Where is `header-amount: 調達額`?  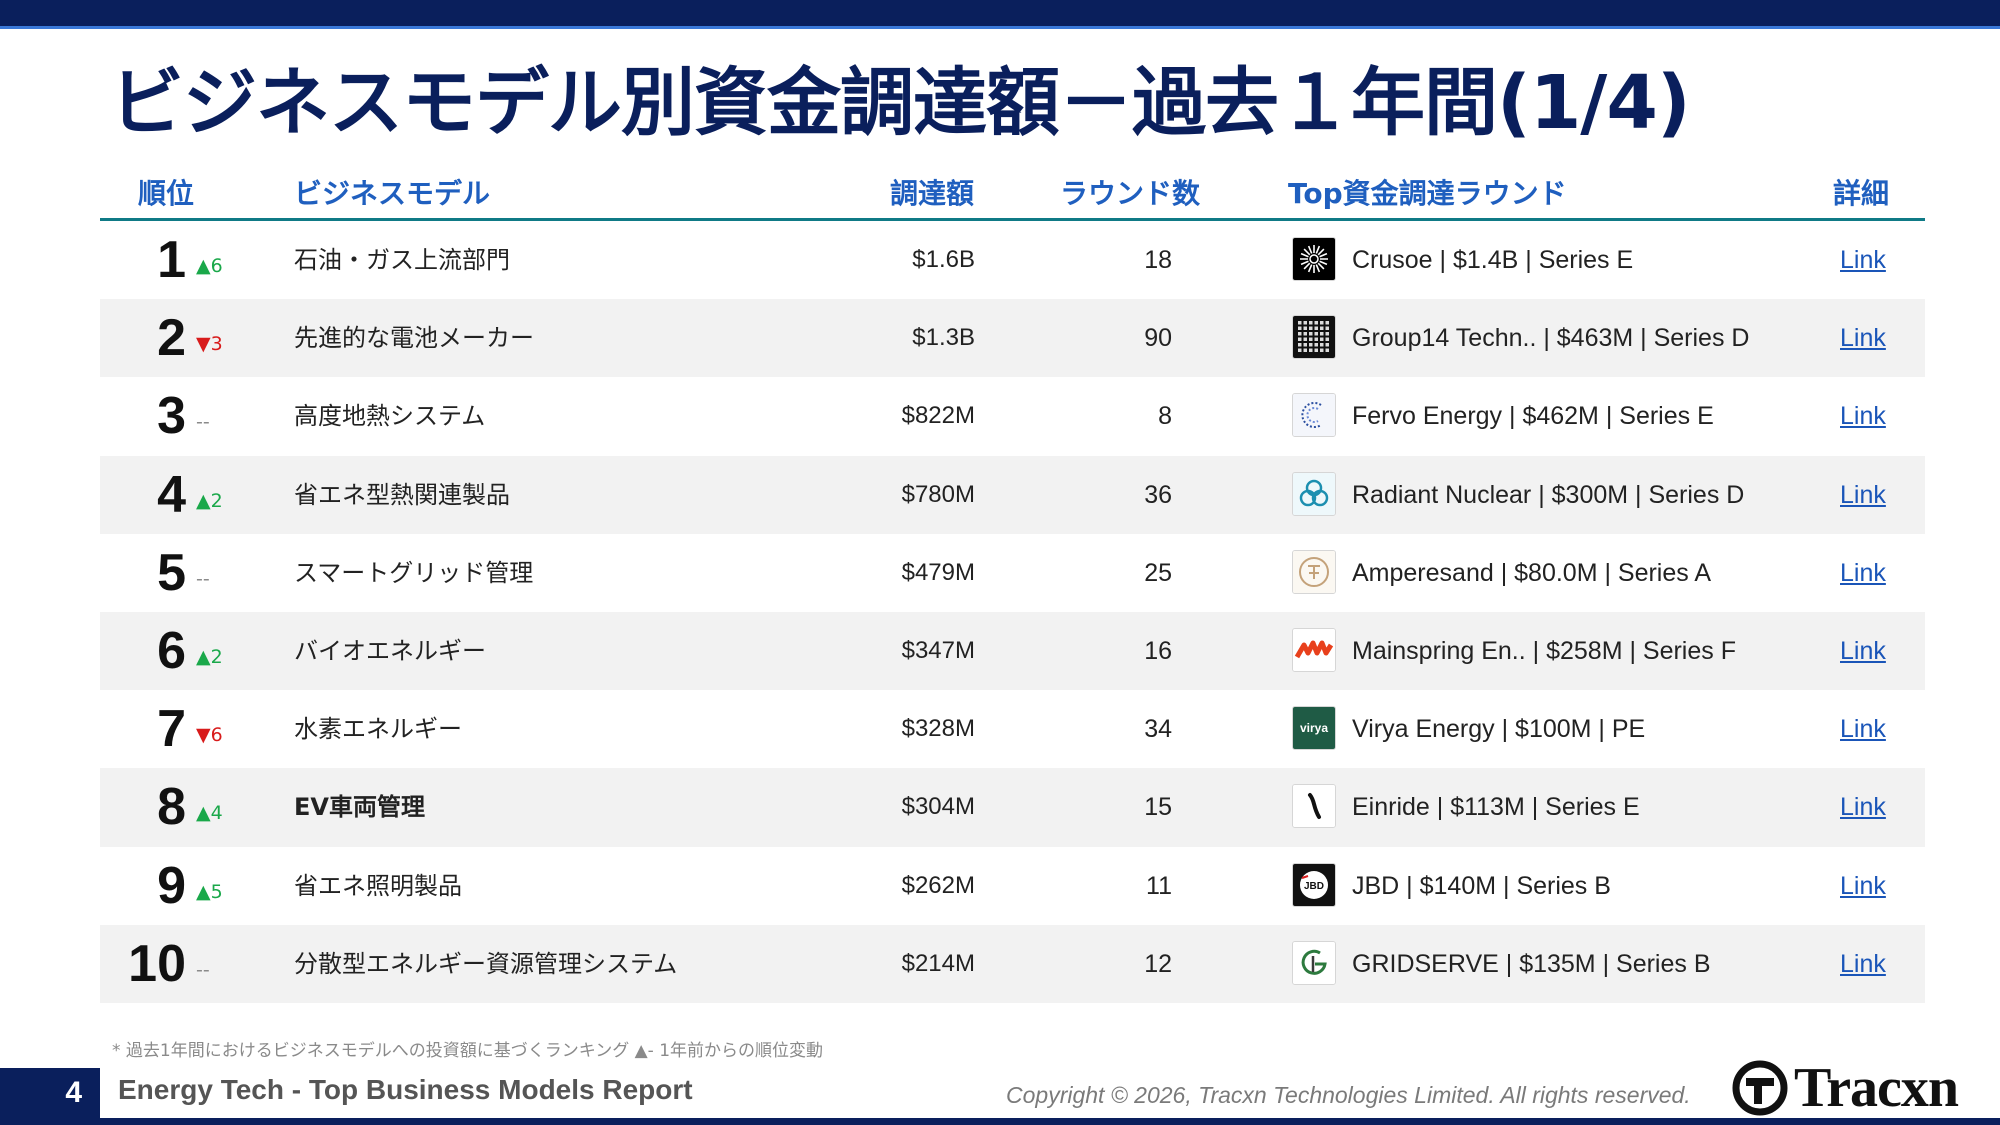
header-amount: 調達額 is located at coordinates (932, 193).